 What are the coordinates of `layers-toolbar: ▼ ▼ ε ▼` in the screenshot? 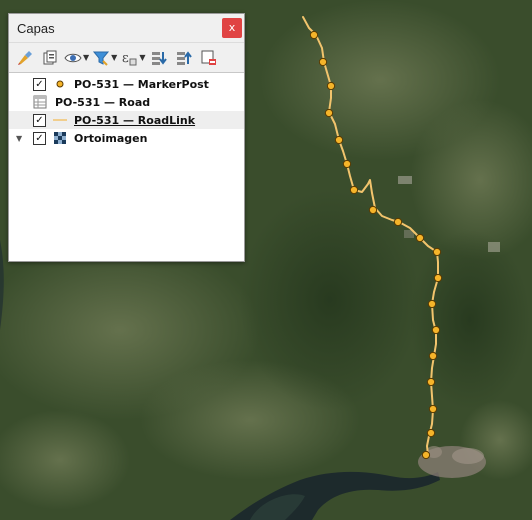 It's located at (126, 58).